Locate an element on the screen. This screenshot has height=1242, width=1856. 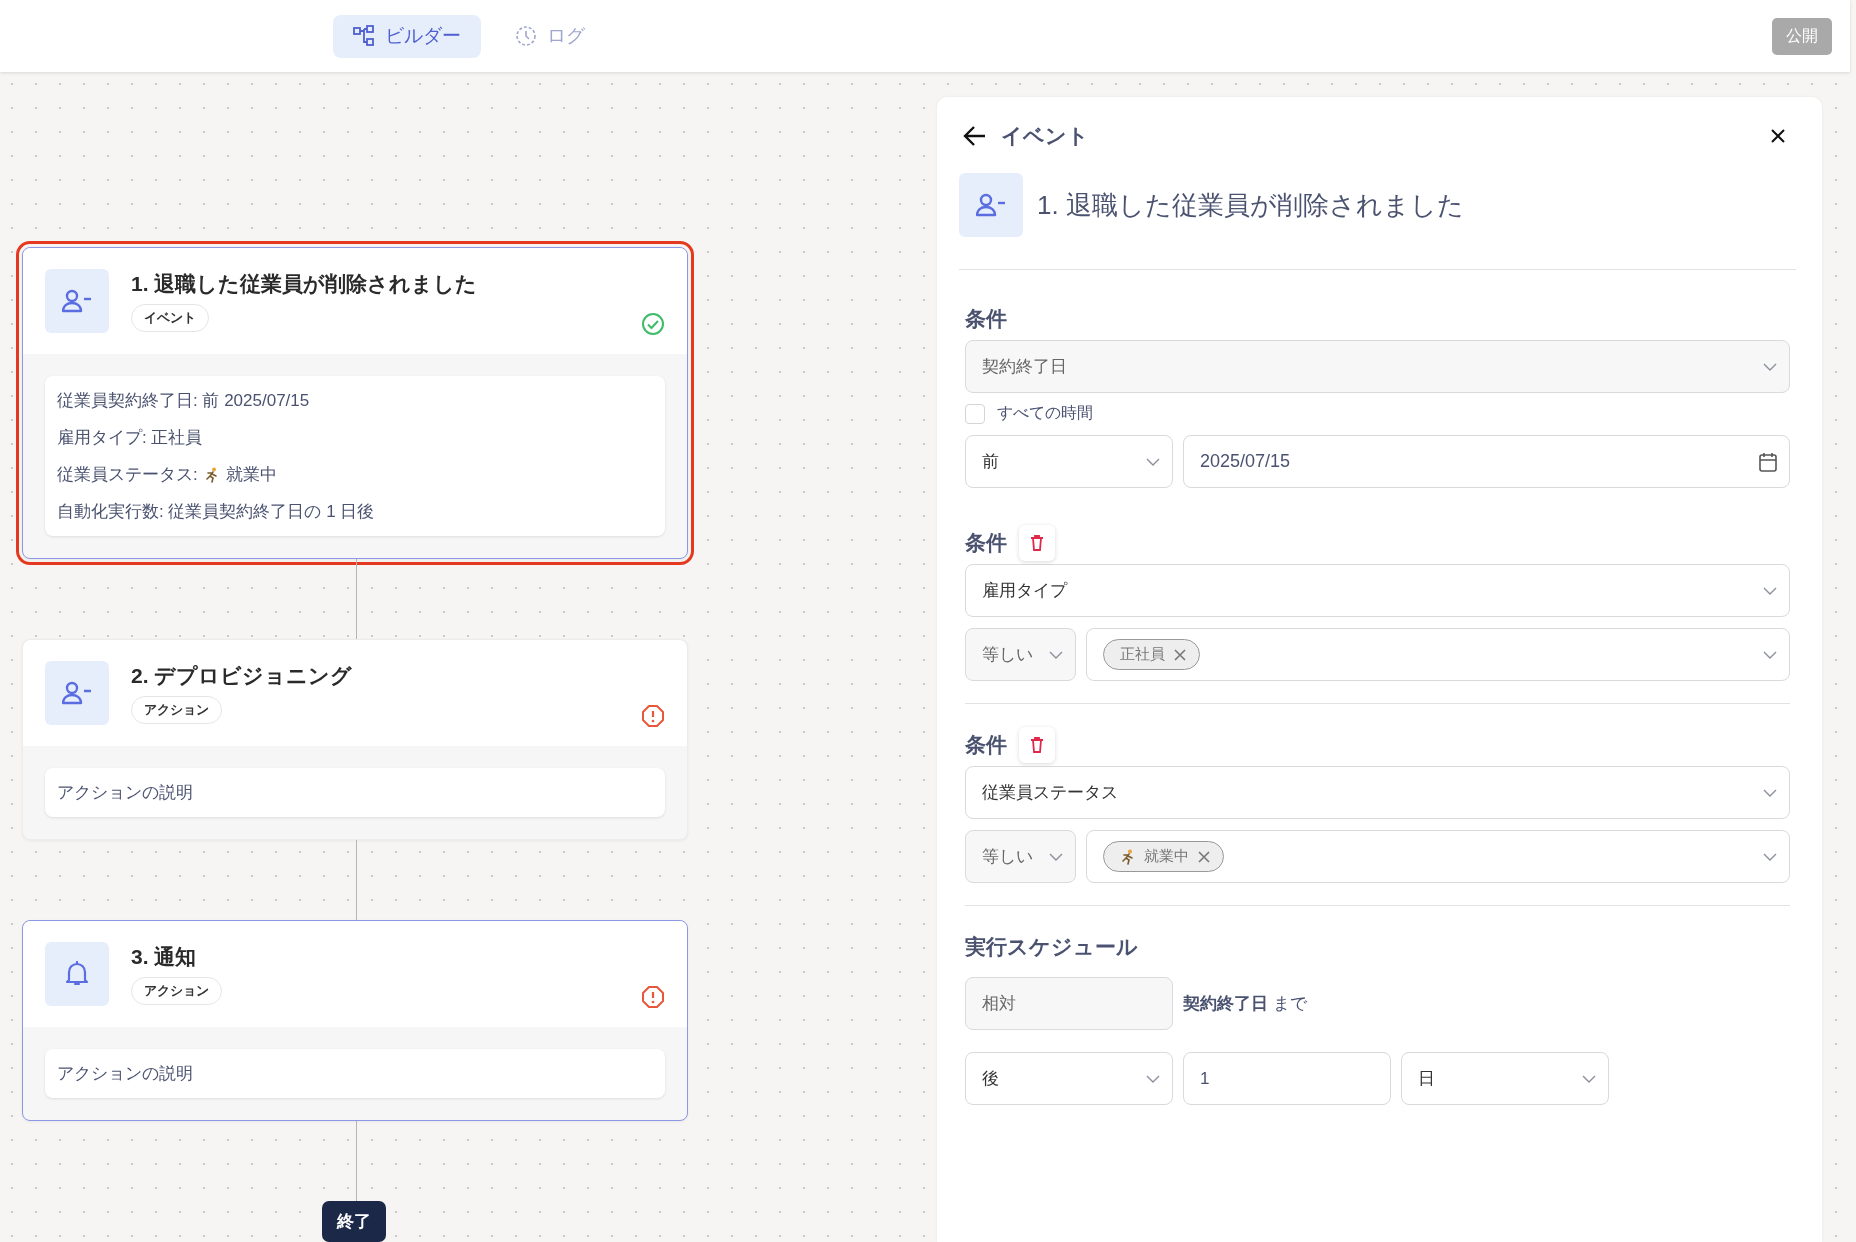
date-field: 2025/07/15 is located at coordinates (1486, 461).